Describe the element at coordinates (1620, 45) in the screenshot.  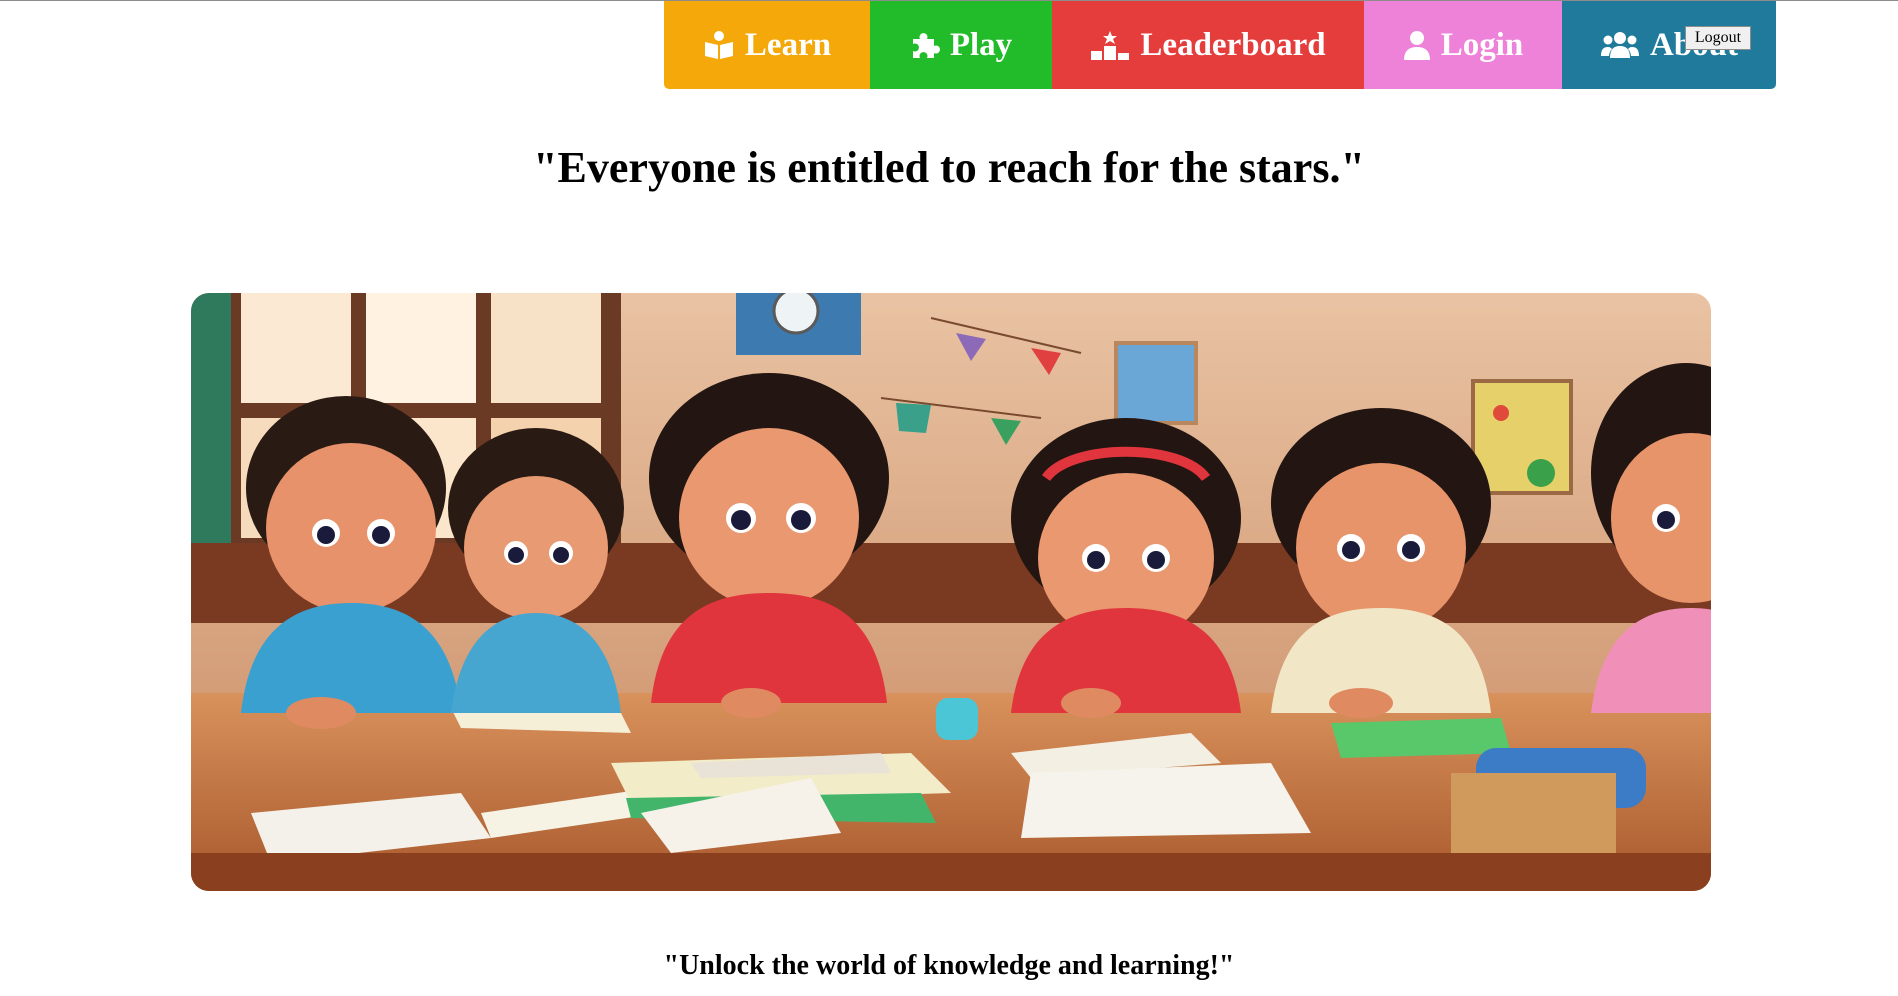
I see `users-icon` at that location.